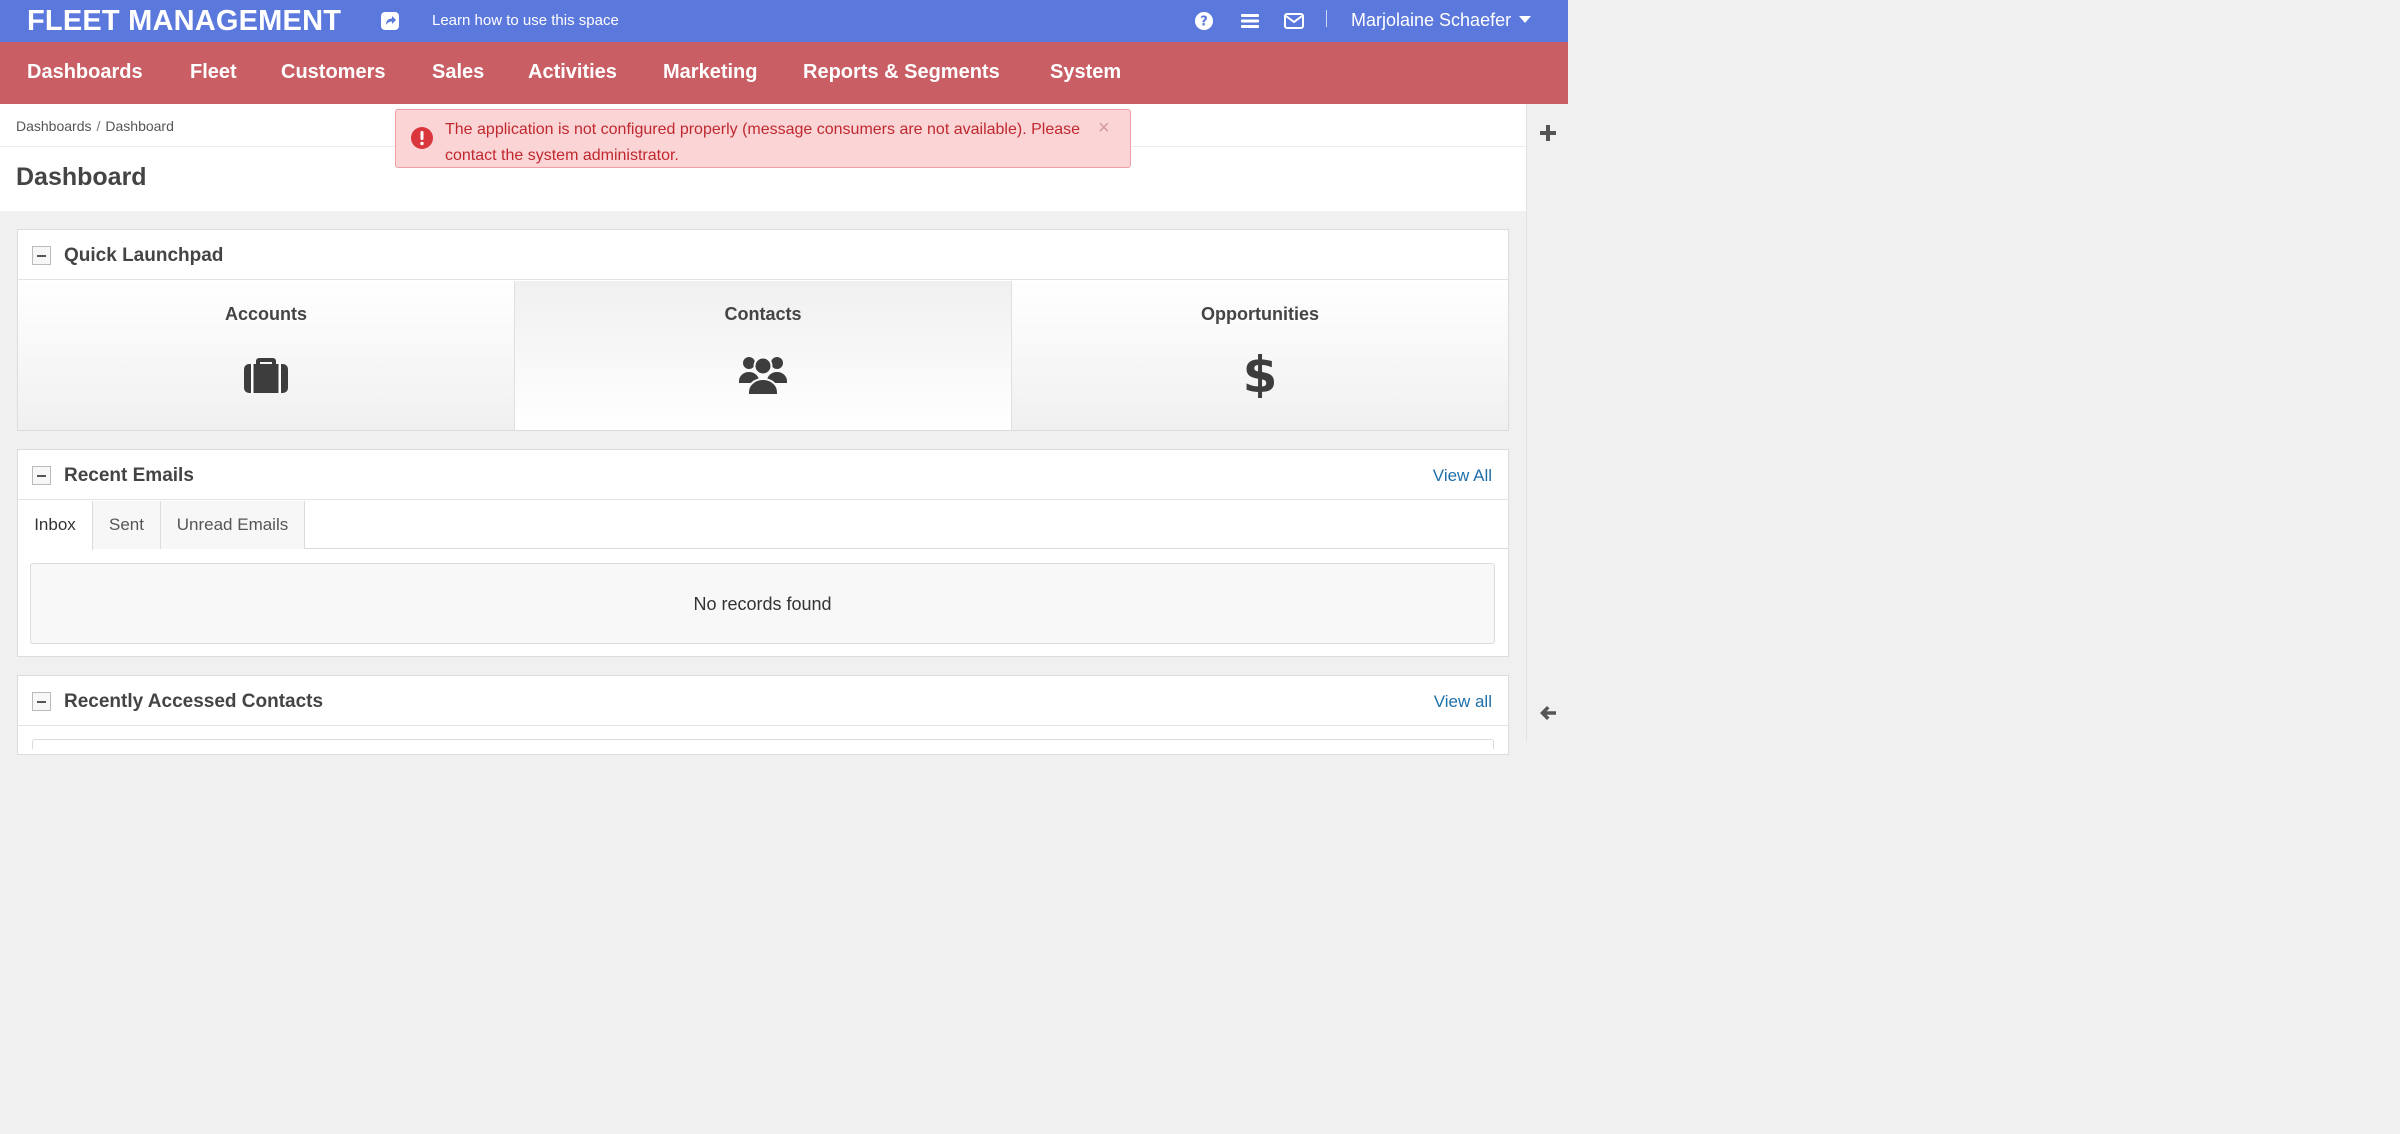 The height and width of the screenshot is (1134, 2400). What do you see at coordinates (85, 72) in the screenshot?
I see `nav-item-dashboards: Dashboards` at bounding box center [85, 72].